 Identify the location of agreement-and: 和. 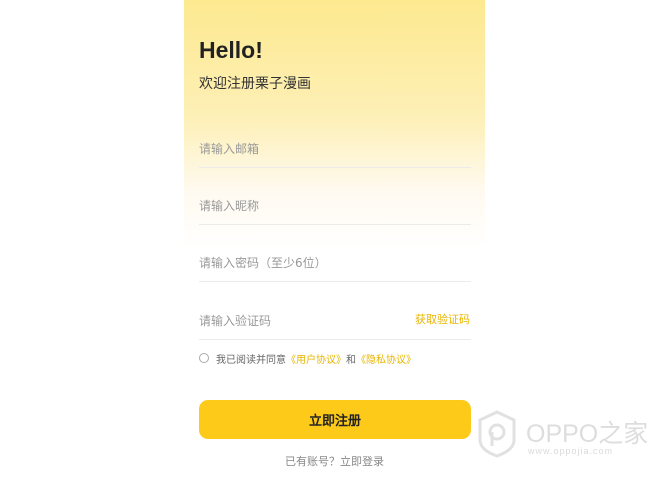
(351, 360).